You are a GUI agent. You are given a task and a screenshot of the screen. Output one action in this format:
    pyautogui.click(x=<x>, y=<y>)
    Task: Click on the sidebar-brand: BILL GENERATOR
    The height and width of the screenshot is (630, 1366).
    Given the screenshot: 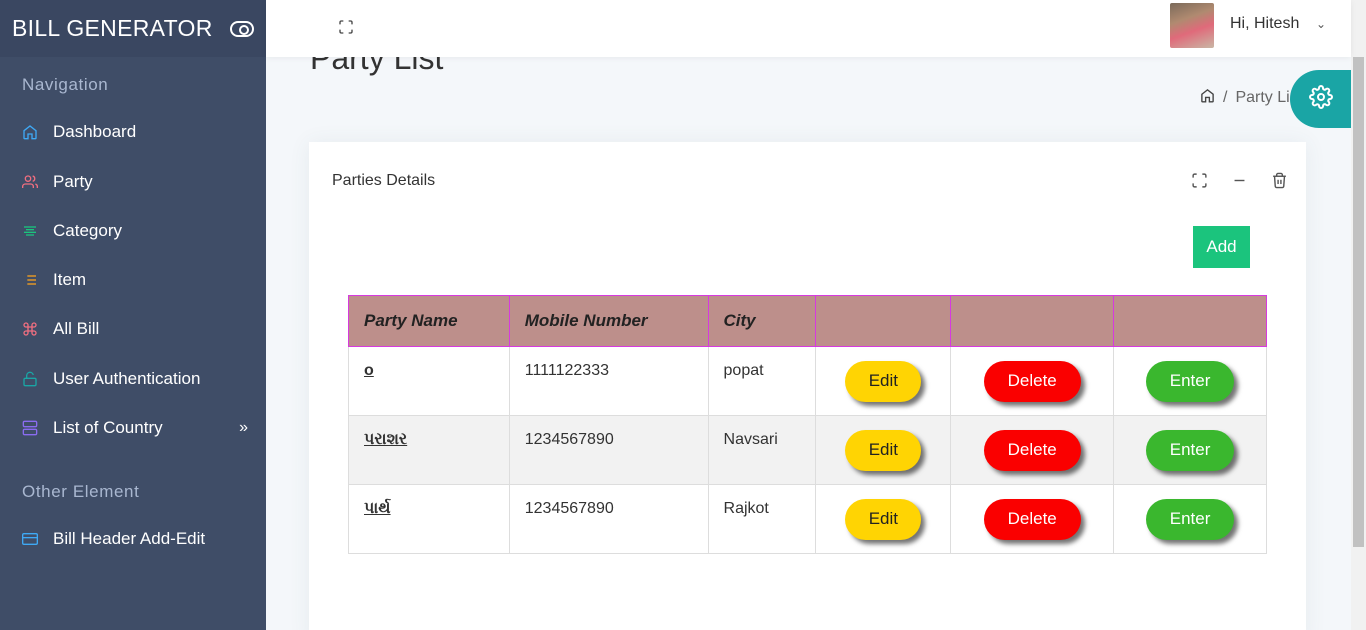 What is the action you would take?
    pyautogui.click(x=133, y=28)
    